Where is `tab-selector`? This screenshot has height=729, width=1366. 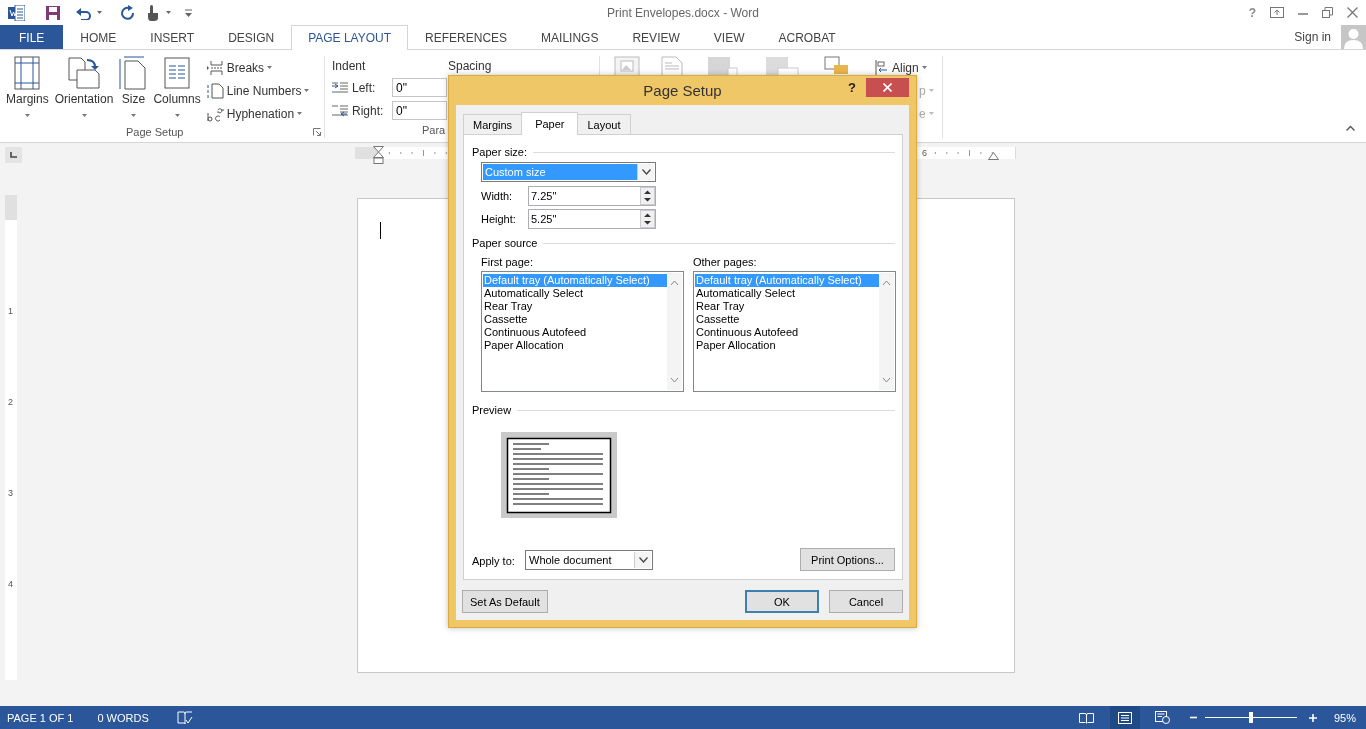
tab-selector is located at coordinates (13, 155).